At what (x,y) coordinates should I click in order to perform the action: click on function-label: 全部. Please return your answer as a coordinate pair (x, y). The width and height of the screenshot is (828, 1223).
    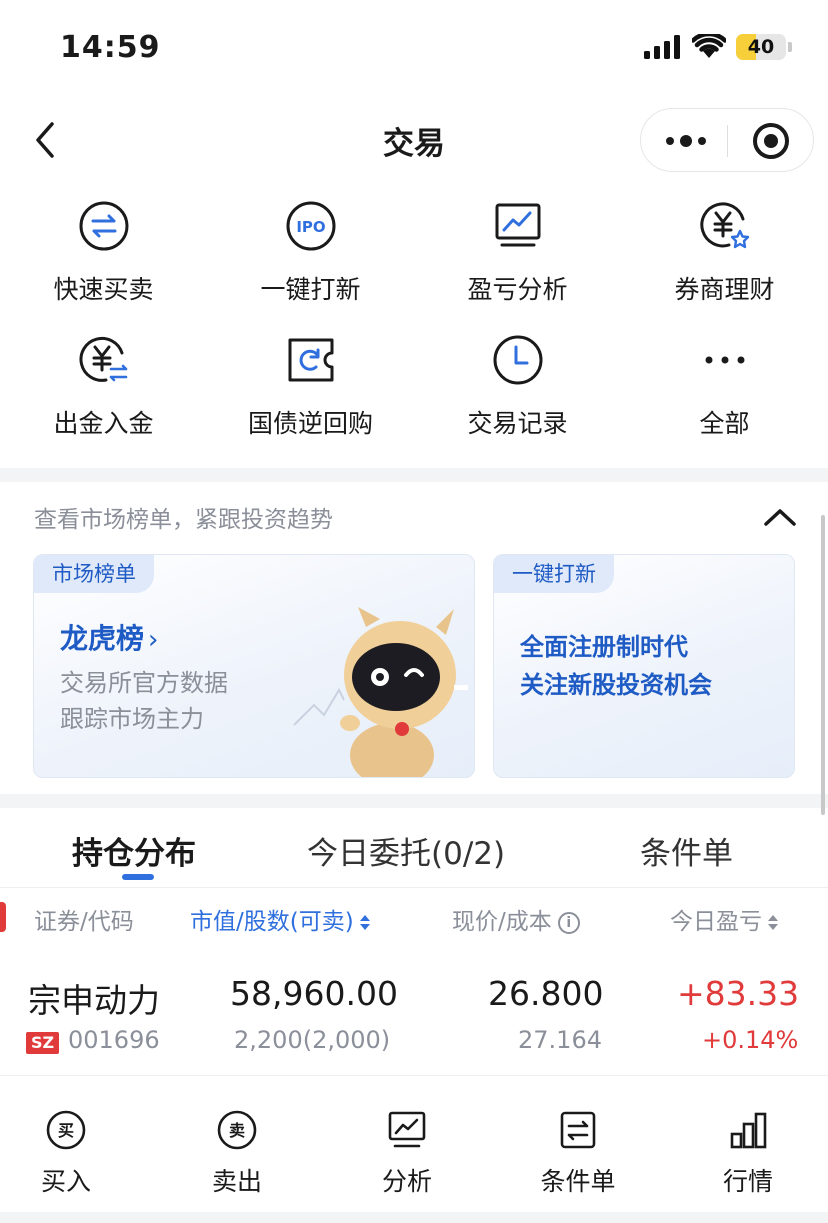
    Looking at the image, I should click on (724, 423).